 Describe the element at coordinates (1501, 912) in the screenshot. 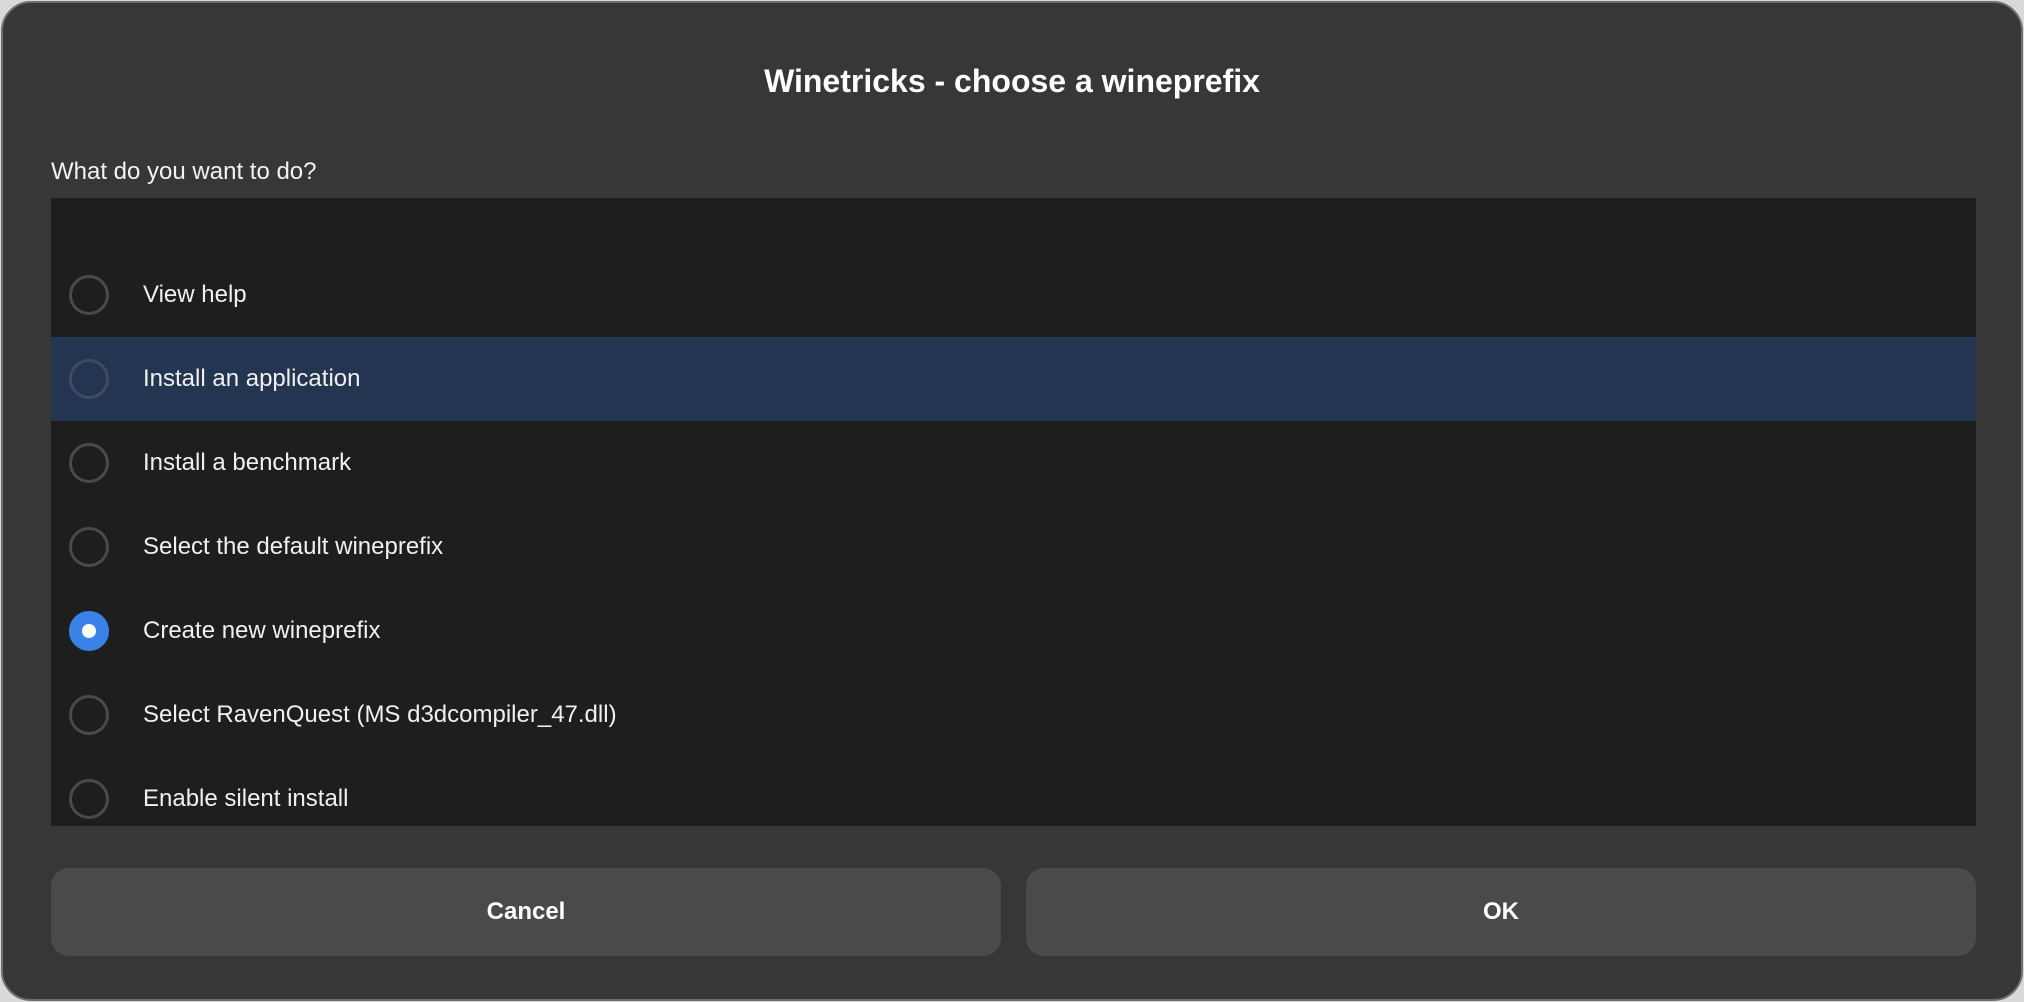

I see `ok-button: OK` at that location.